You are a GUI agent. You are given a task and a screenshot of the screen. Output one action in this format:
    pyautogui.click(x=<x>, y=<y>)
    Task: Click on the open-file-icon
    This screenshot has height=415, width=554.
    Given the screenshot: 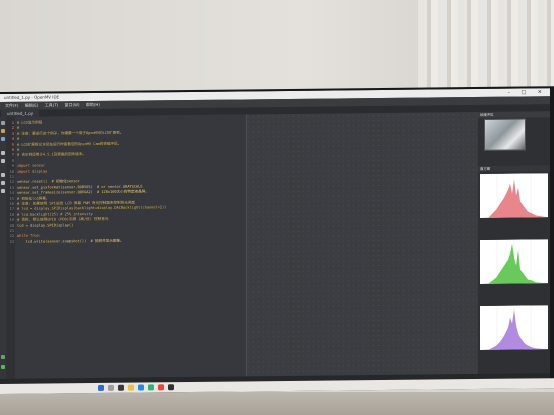 What is the action you would take?
    pyautogui.click(x=3, y=130)
    